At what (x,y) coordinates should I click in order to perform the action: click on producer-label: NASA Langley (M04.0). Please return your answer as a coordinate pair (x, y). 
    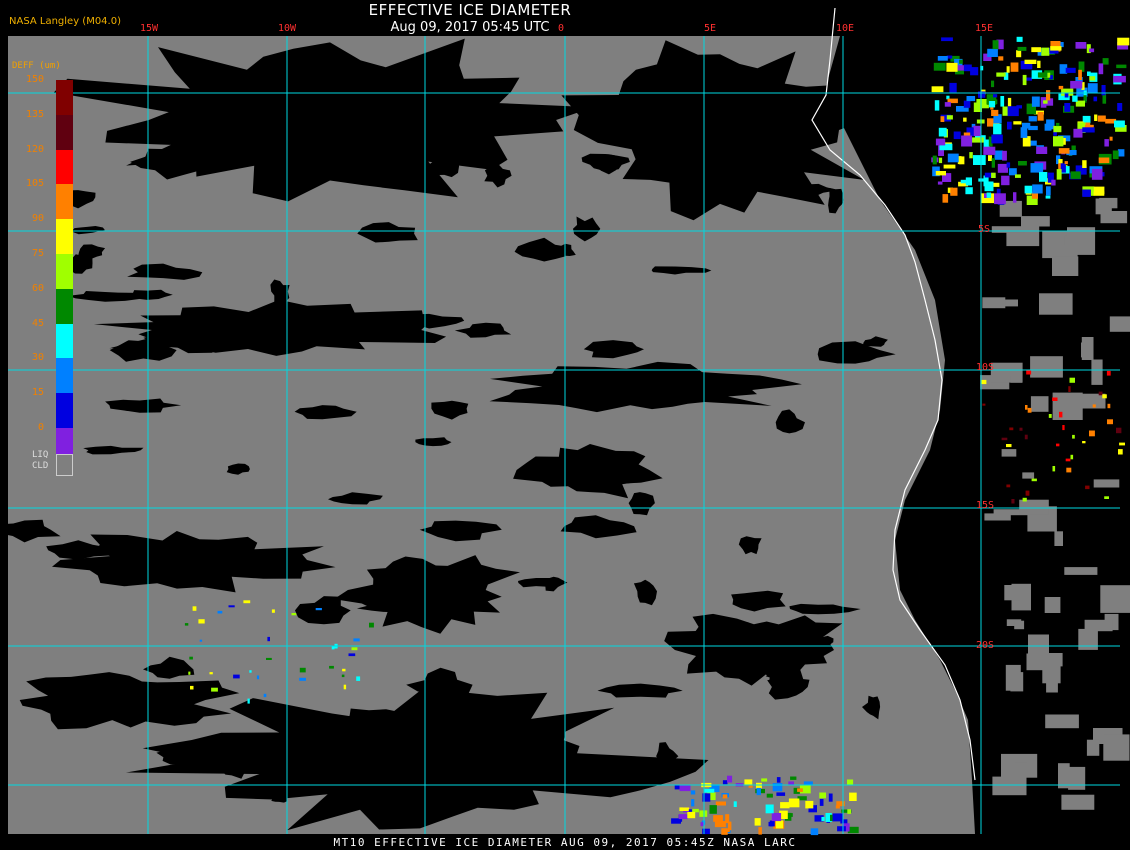
    Looking at the image, I should click on (65, 21).